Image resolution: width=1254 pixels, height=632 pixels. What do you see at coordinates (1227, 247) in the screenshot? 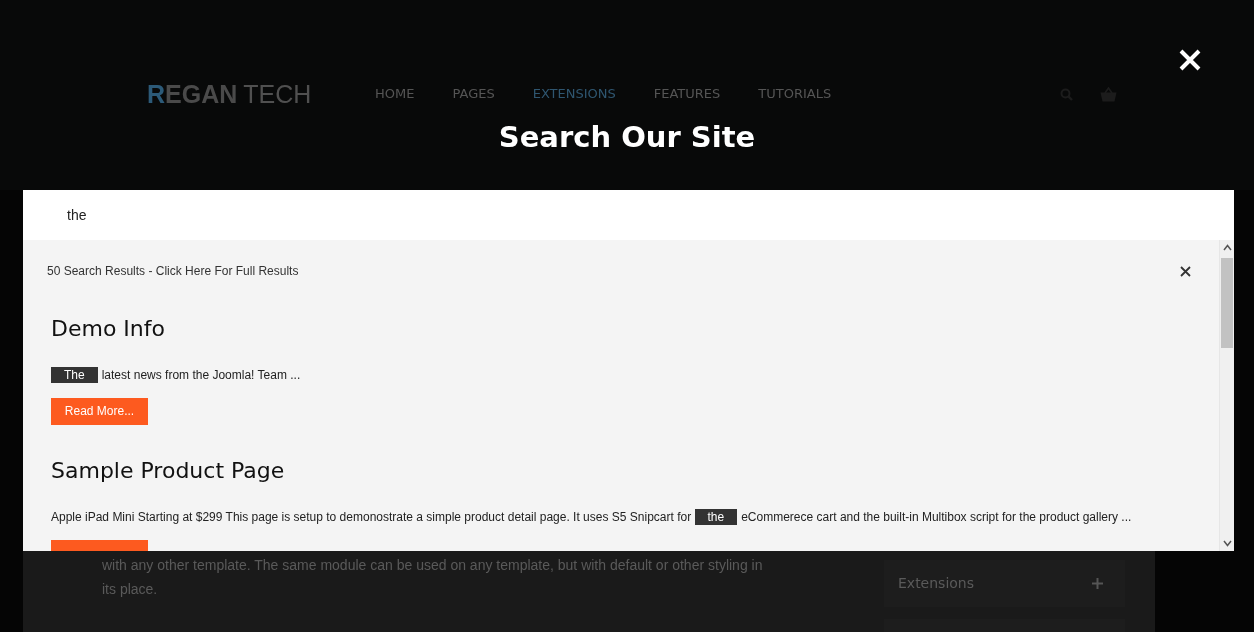
I see `chevron-up-icon` at bounding box center [1227, 247].